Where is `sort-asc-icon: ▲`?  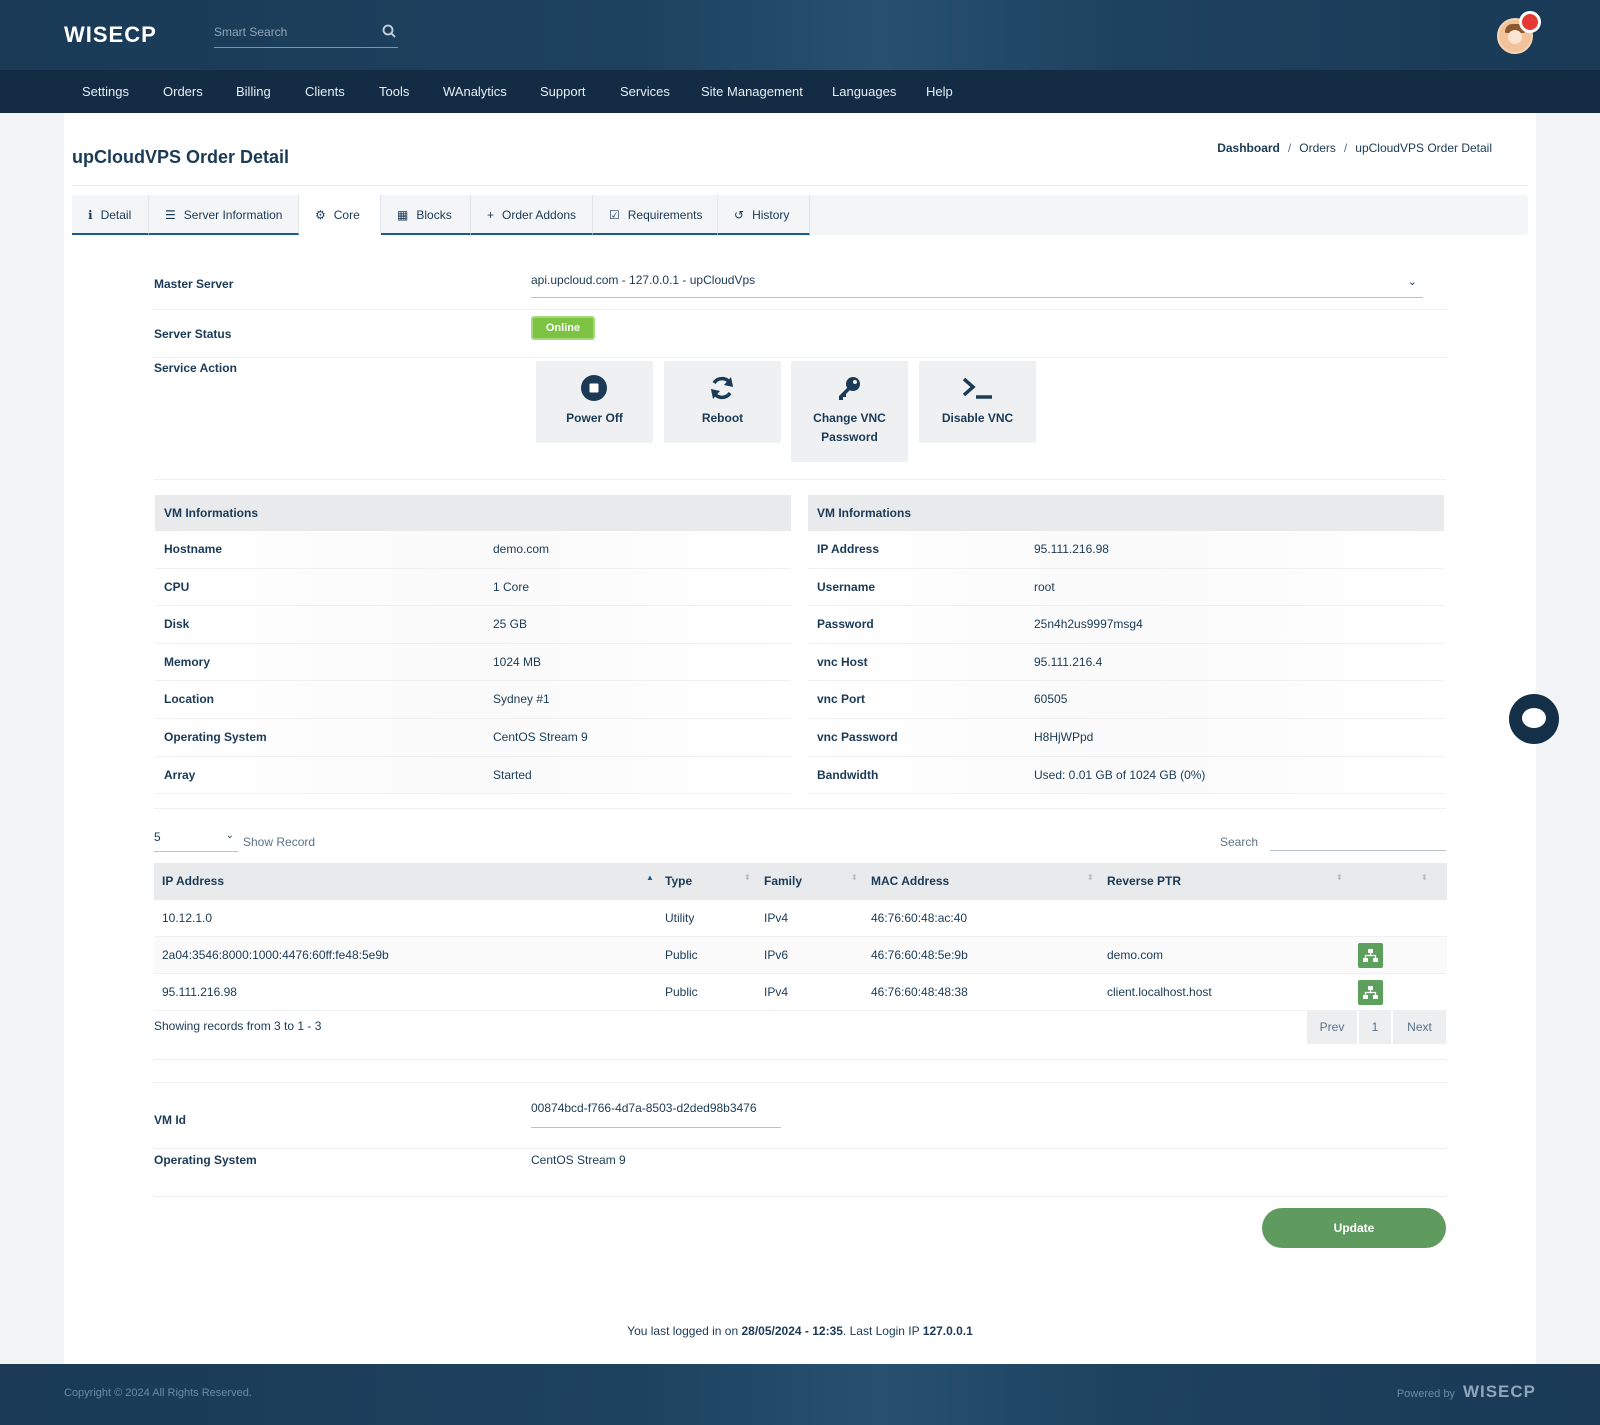
sort-asc-icon: ▲ is located at coordinates (650, 877).